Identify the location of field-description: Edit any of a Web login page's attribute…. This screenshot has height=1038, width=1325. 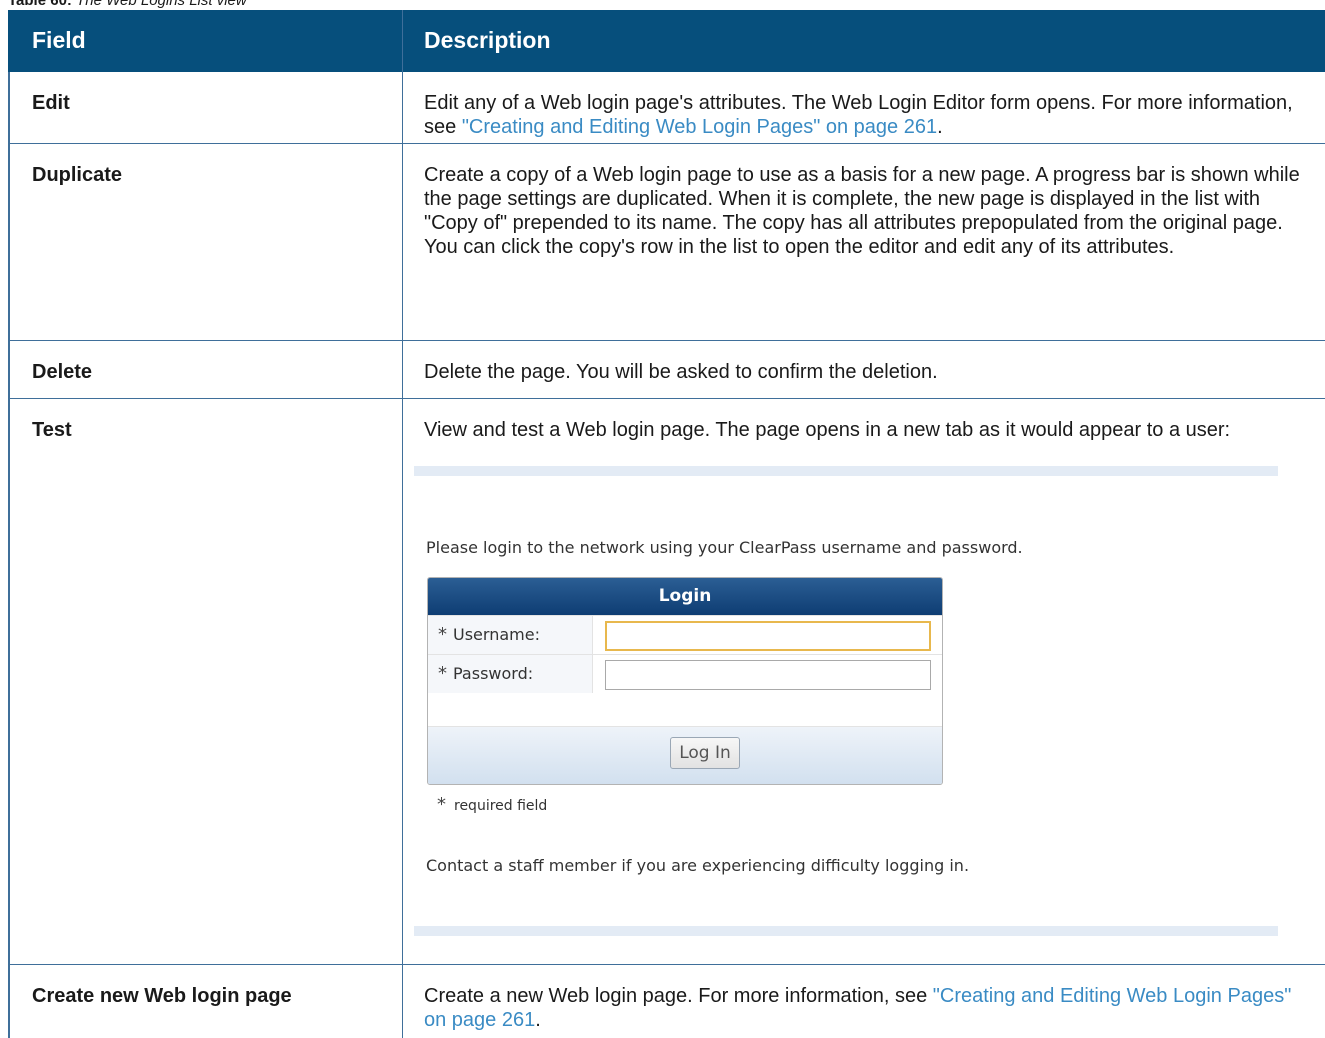
(858, 115).